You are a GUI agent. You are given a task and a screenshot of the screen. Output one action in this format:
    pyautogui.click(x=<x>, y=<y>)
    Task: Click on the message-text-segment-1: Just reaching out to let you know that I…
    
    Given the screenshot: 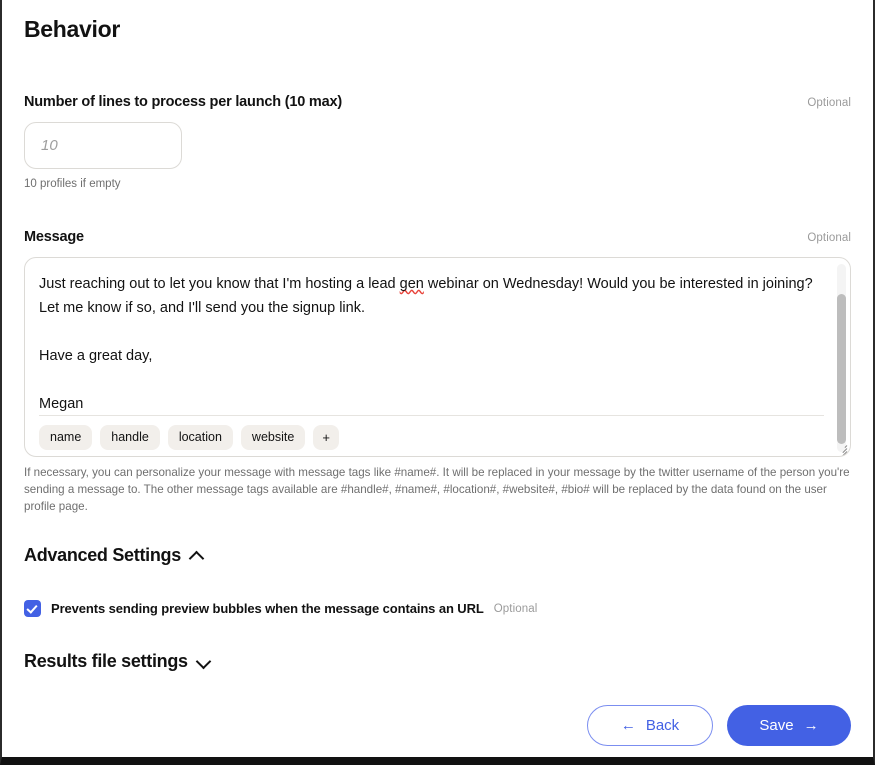 What is the action you would take?
    pyautogui.click(x=219, y=284)
    